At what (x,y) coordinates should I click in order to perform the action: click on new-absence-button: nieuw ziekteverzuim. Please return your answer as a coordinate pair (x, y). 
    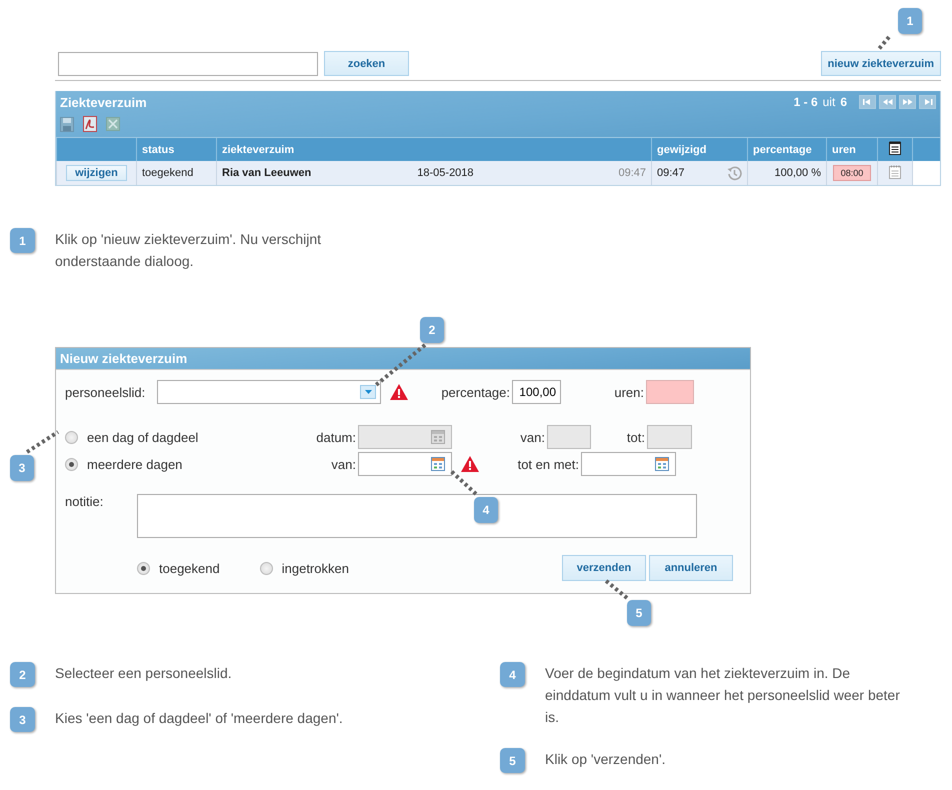
    Looking at the image, I should click on (880, 63).